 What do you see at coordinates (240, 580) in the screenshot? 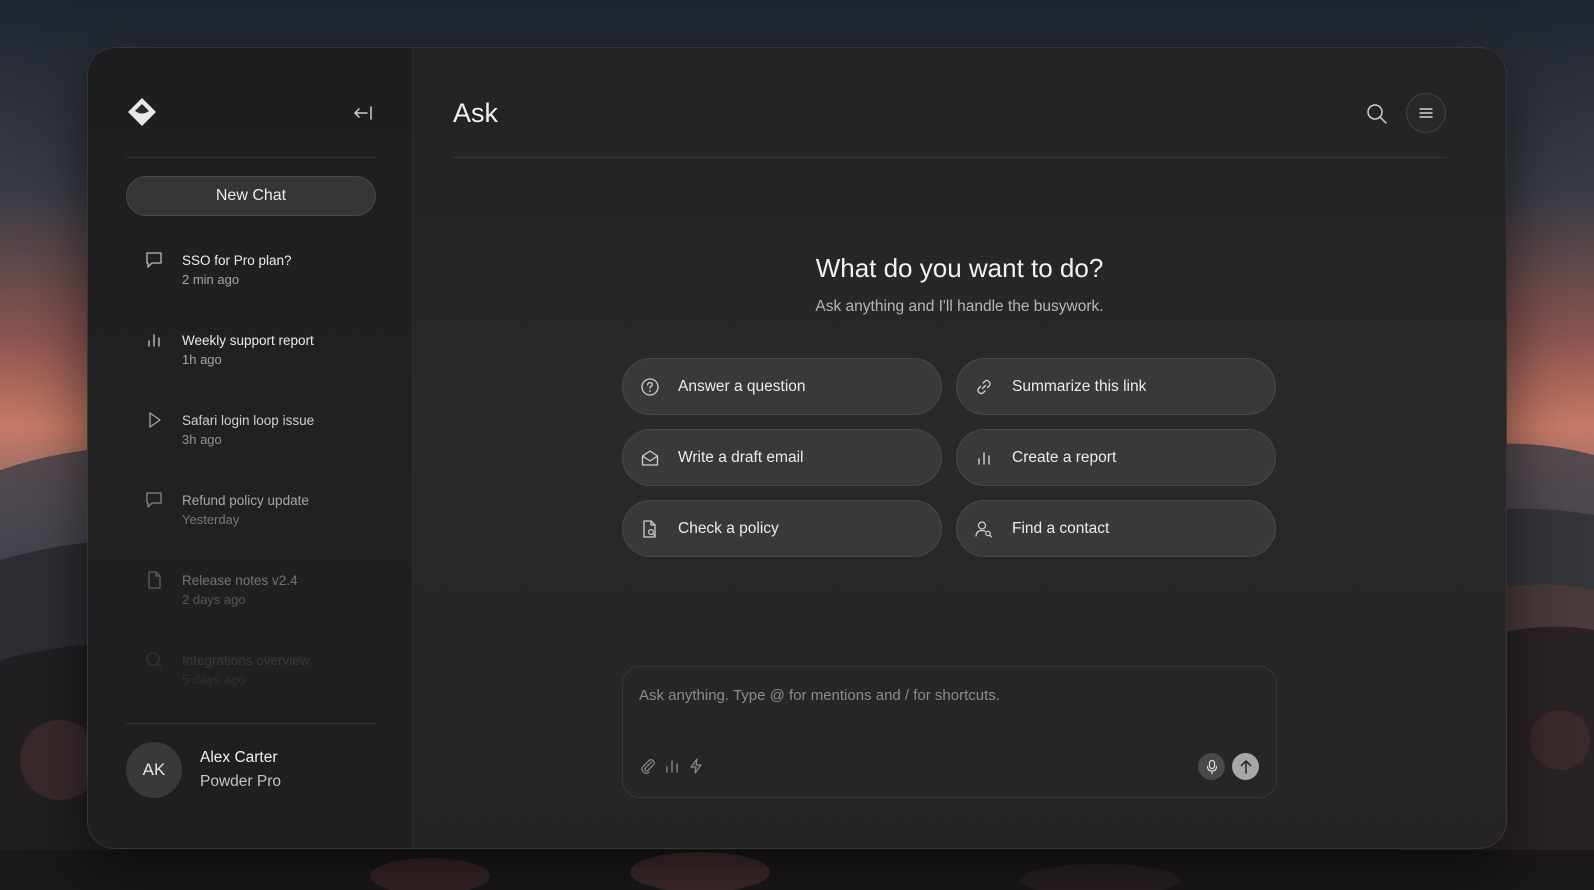
I see `history-title: Release notes v2.4` at bounding box center [240, 580].